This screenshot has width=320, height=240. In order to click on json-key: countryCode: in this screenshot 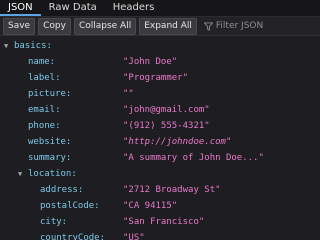, I will do `click(73, 236)`.